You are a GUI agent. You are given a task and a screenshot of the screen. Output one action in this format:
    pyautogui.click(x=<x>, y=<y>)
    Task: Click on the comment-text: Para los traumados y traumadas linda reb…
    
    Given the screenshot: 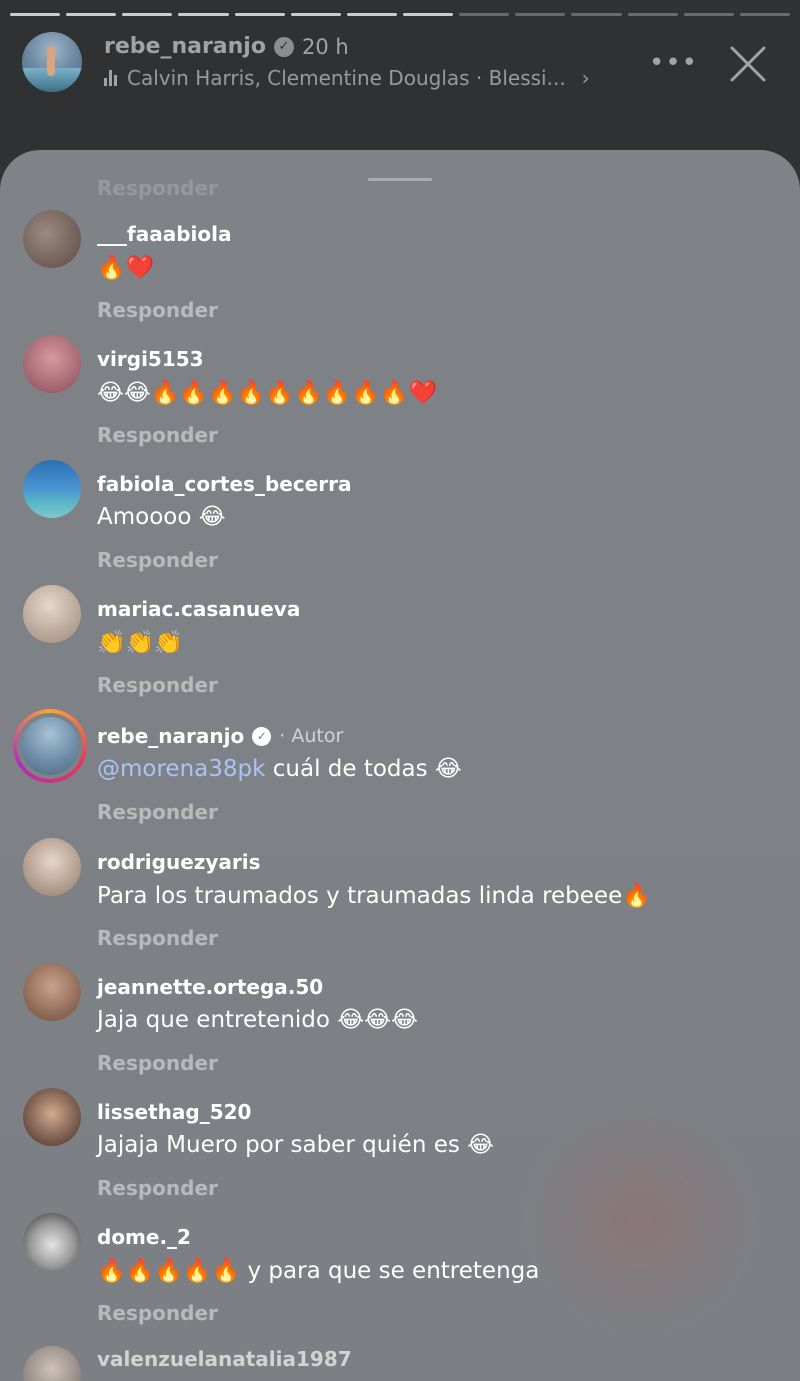 What is the action you would take?
    pyautogui.click(x=374, y=896)
    